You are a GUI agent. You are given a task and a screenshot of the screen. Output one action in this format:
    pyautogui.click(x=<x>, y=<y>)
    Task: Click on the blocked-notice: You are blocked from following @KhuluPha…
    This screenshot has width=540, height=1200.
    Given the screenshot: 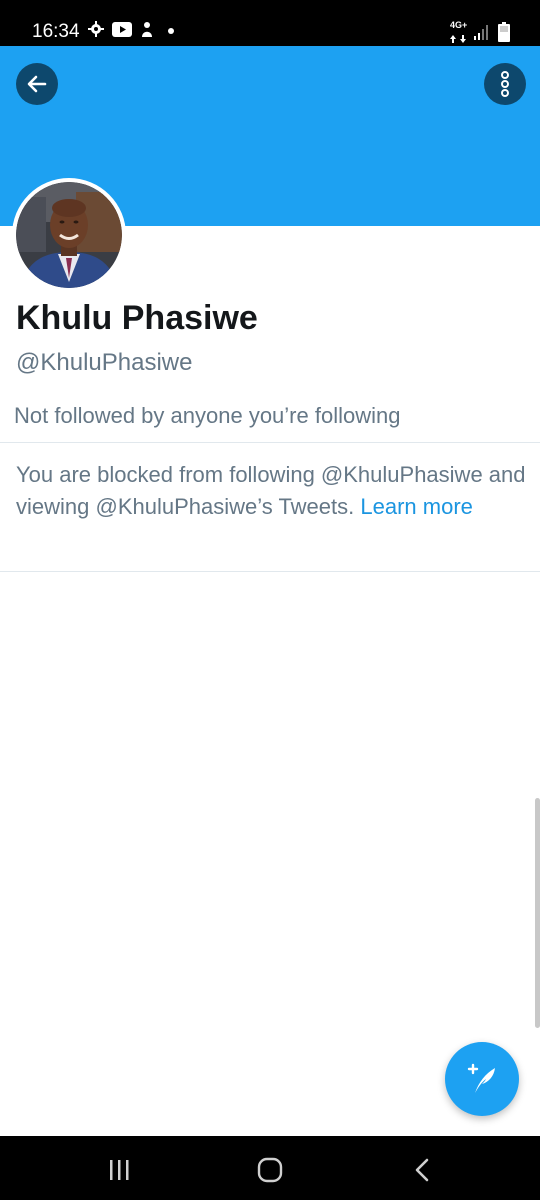 What is the action you would take?
    pyautogui.click(x=274, y=491)
    